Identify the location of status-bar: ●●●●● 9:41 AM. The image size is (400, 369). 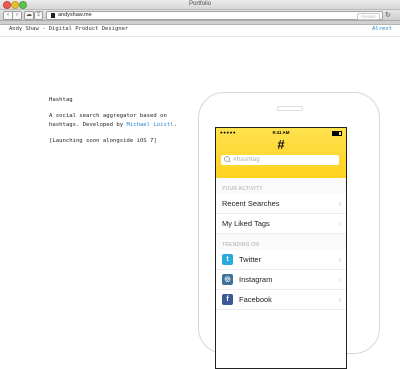
(281, 133).